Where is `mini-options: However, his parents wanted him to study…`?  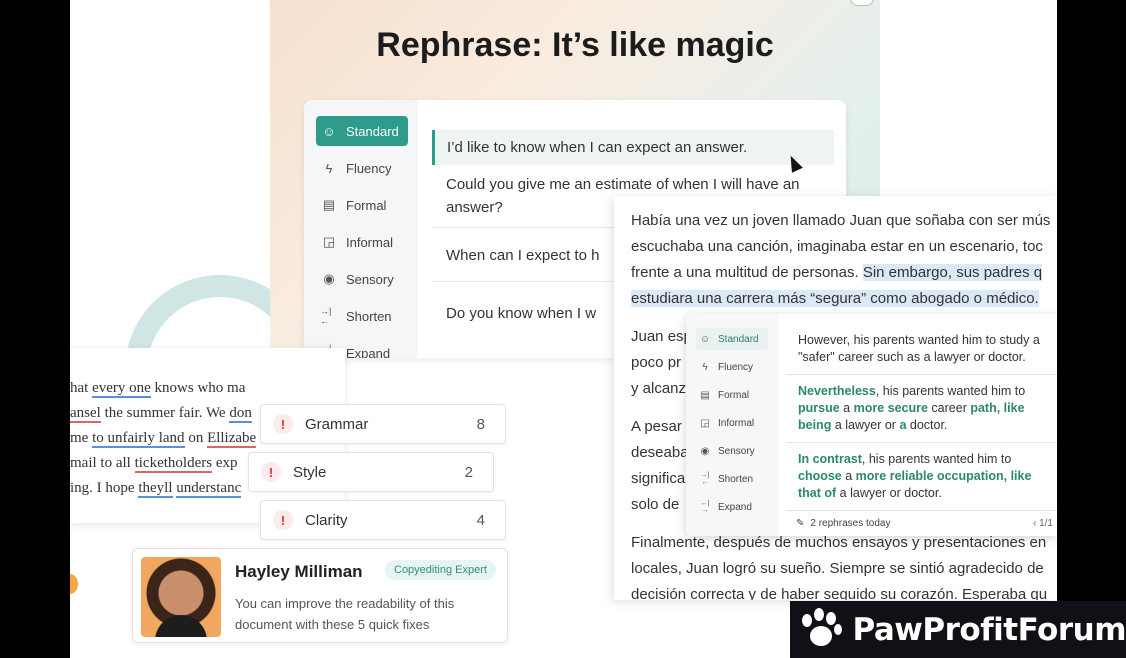 mini-options: However, his parents wanted him to study… is located at coordinates (921, 417).